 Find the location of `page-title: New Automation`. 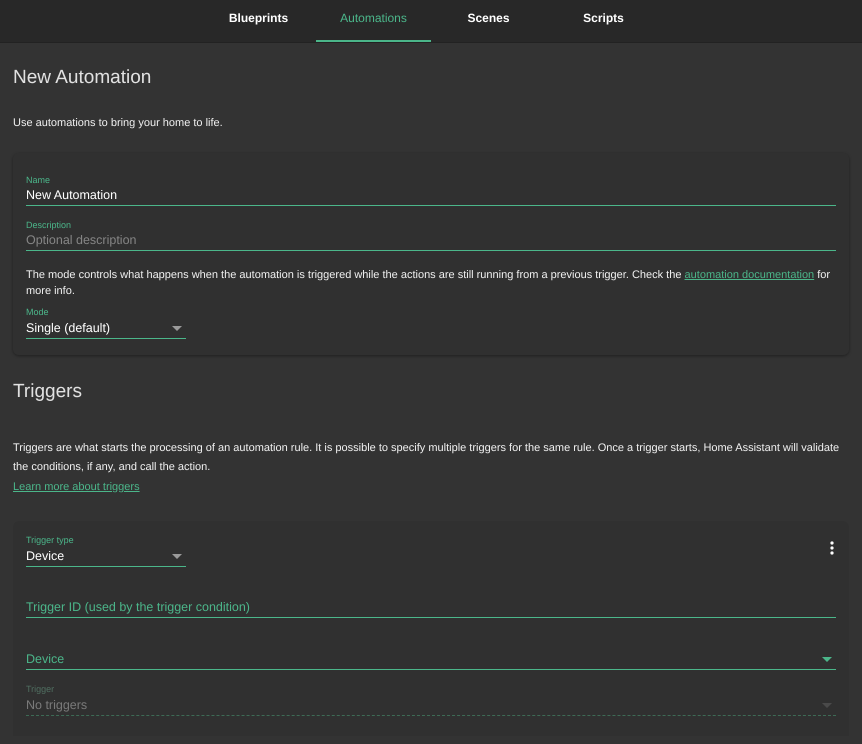

page-title: New Automation is located at coordinates (82, 78).